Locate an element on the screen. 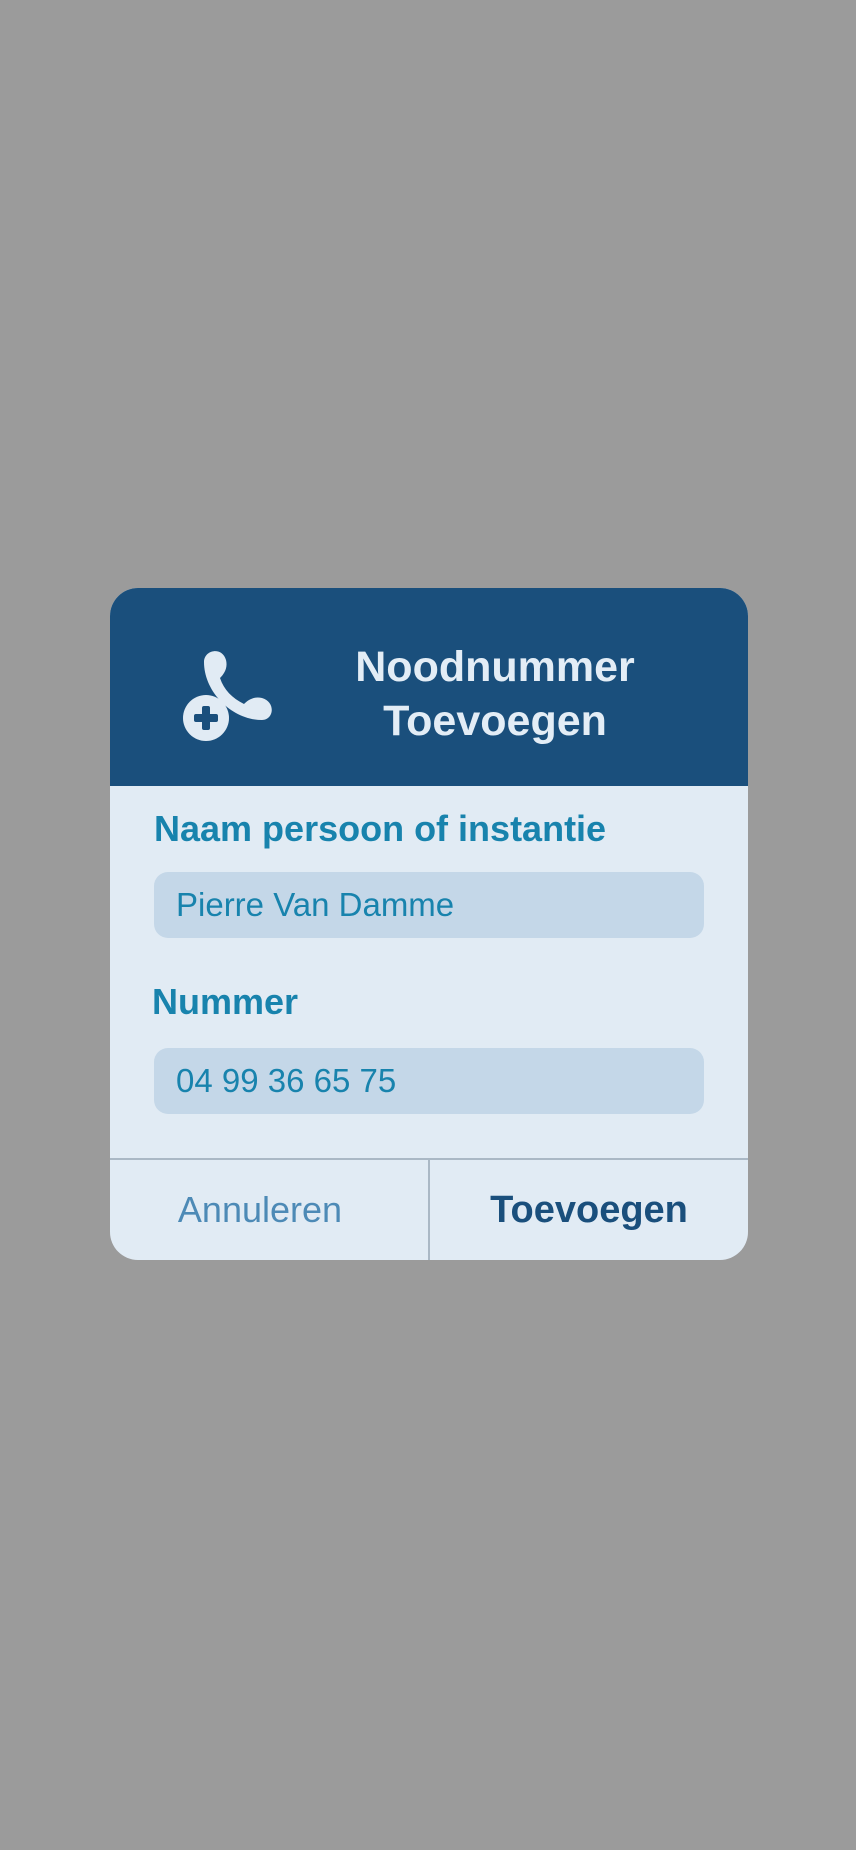 The image size is (856, 1850). dialog-header: Noodnummer Toevoegen is located at coordinates (429, 687).